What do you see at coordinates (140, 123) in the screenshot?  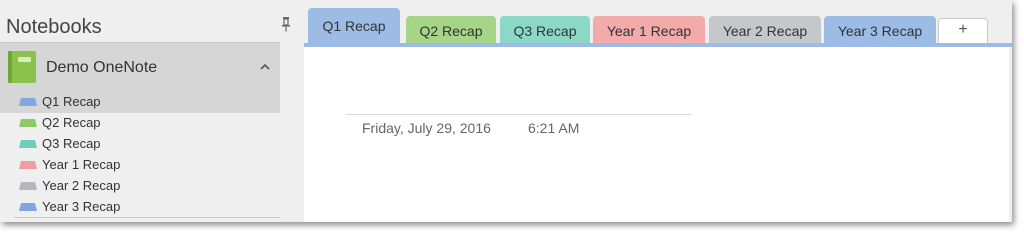 I see `section-item-q2-recap: Q2 Recap` at bounding box center [140, 123].